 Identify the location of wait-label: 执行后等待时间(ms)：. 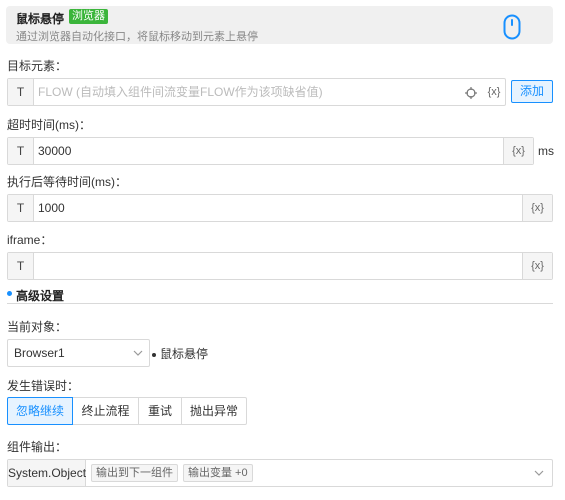
(67, 182).